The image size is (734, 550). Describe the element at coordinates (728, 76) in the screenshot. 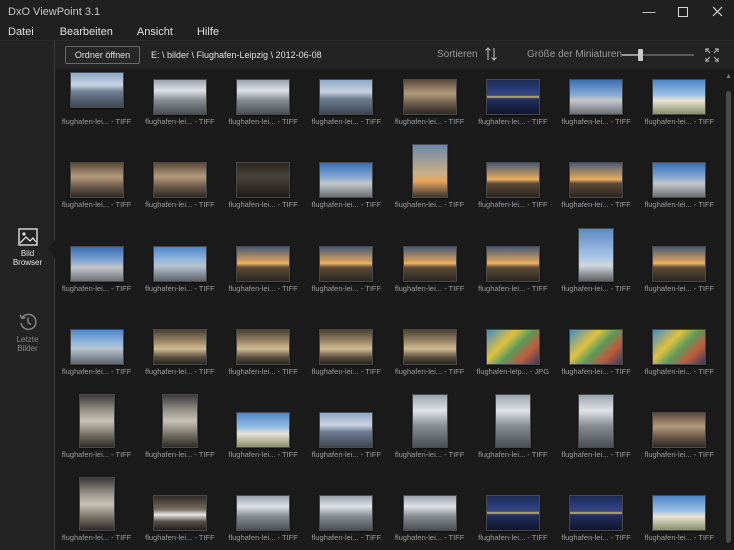

I see `scroll-up-icon: ▲` at that location.